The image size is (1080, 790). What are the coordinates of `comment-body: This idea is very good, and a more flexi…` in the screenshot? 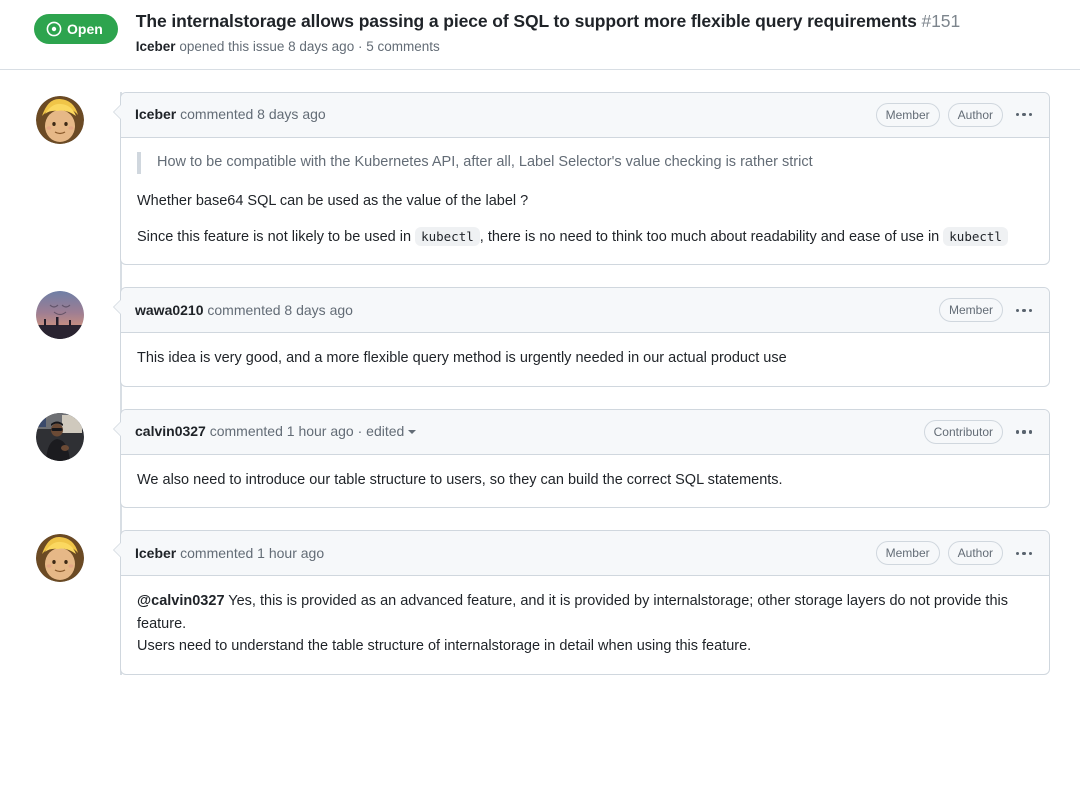 It's located at (585, 359).